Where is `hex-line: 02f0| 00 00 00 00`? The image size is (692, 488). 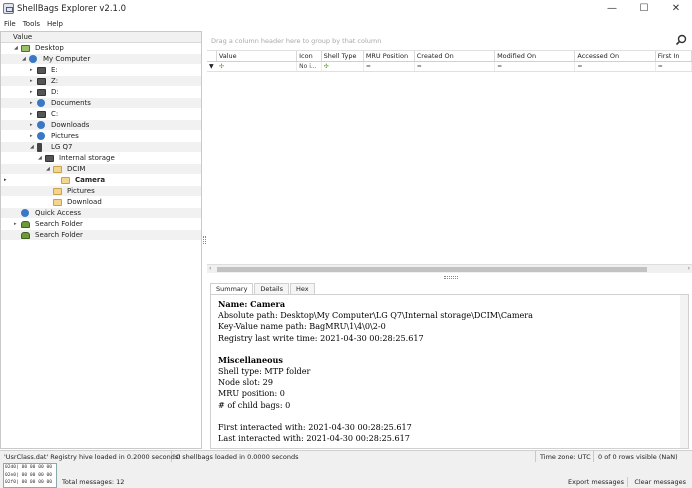 hex-line: 02f0| 00 00 00 00 is located at coordinates (29, 482).